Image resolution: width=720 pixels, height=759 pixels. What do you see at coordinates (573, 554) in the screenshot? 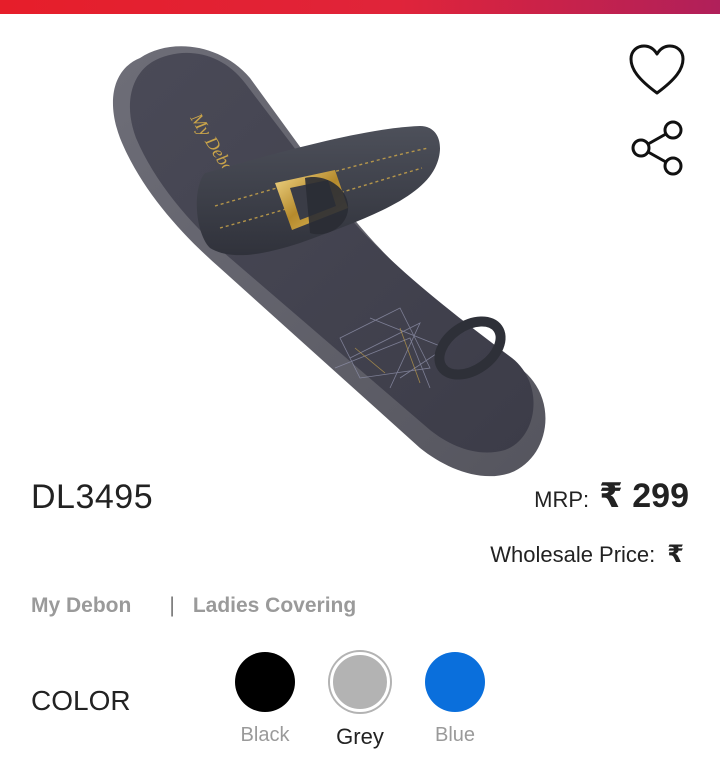
I see `wholesale-label: Wholesale Price:` at bounding box center [573, 554].